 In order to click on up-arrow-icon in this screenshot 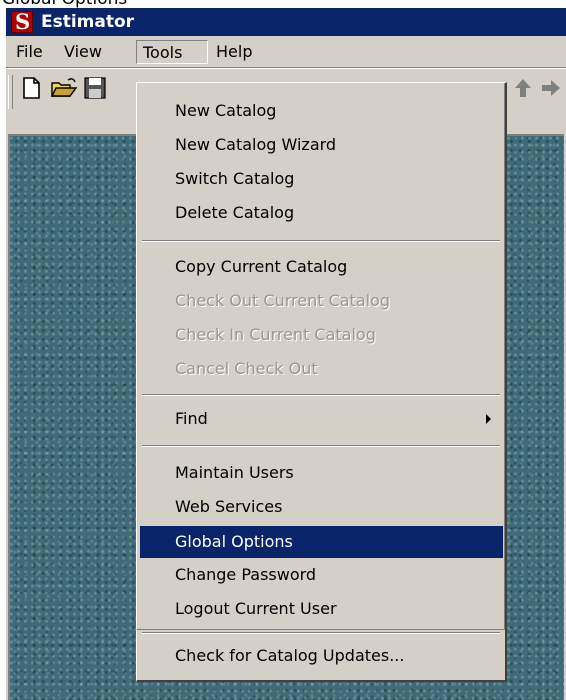, I will do `click(523, 88)`.